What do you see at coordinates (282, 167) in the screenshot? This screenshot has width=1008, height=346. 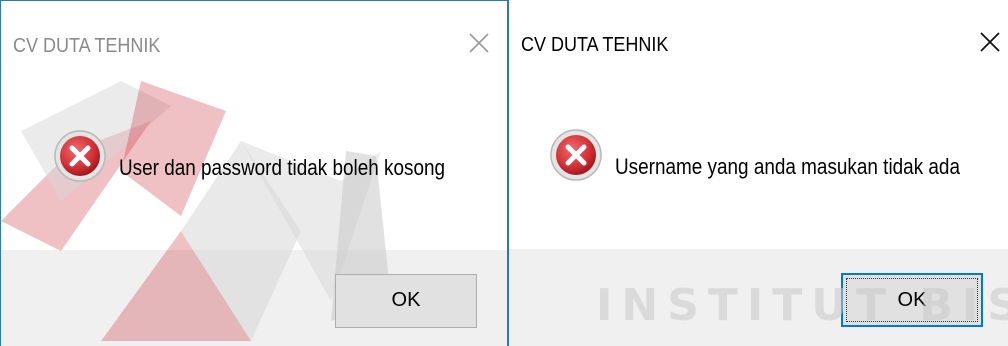 I see `error-message: User dan password tidak boleh kosong` at bounding box center [282, 167].